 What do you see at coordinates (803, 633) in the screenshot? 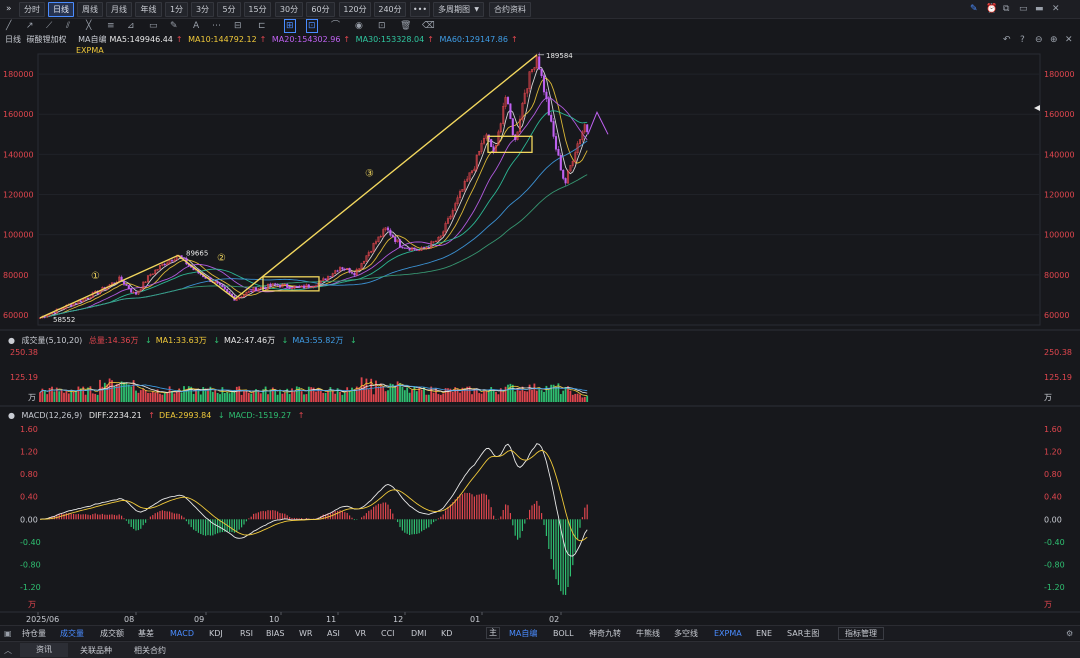
I see `main-indicator-tab-7: SAR主图` at bounding box center [803, 633].